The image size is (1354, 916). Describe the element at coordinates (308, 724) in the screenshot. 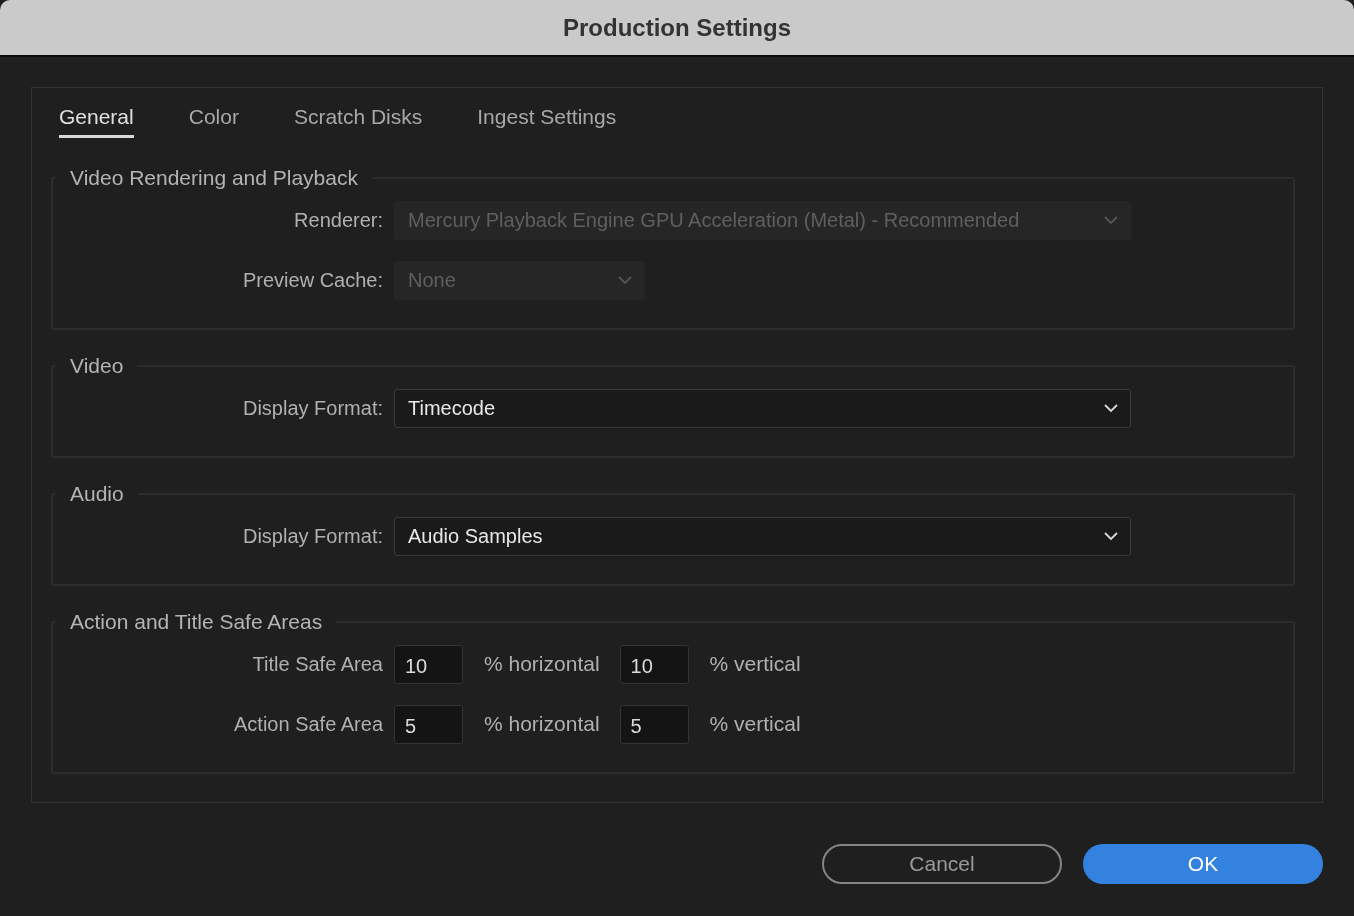

I see `field-label: Action Safe Area` at that location.